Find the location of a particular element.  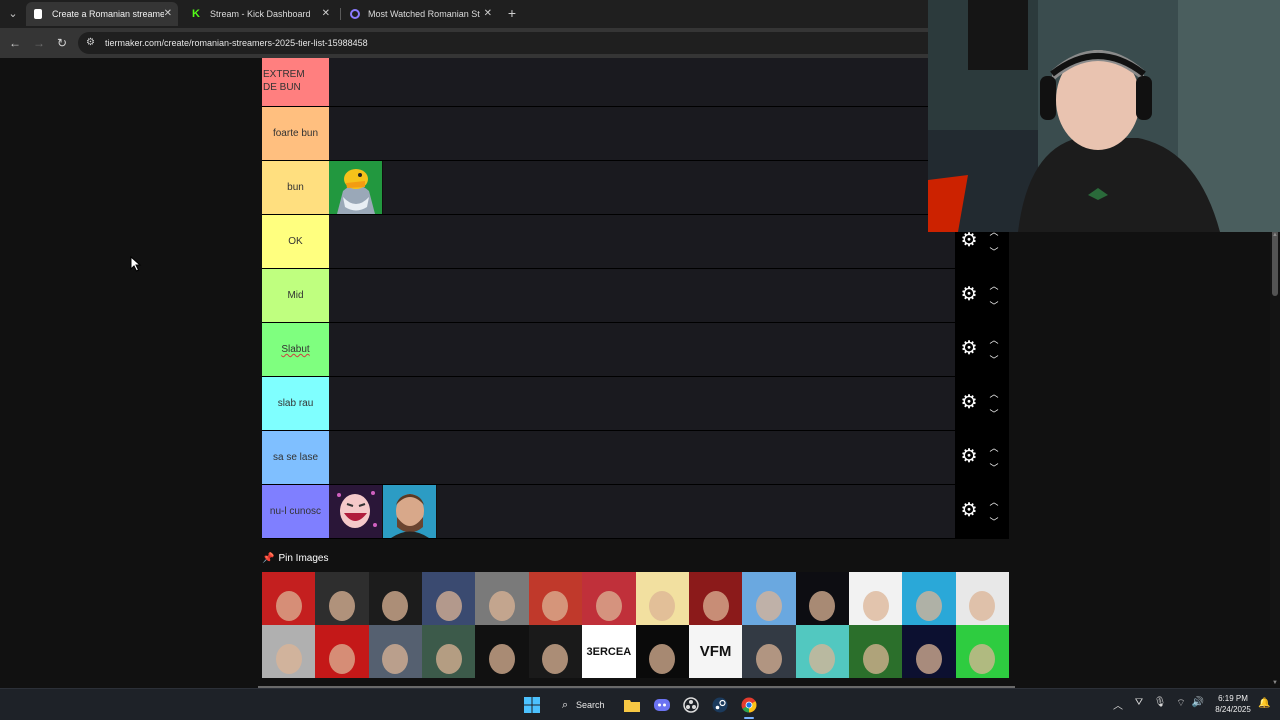

discord-icon is located at coordinates (662, 705).